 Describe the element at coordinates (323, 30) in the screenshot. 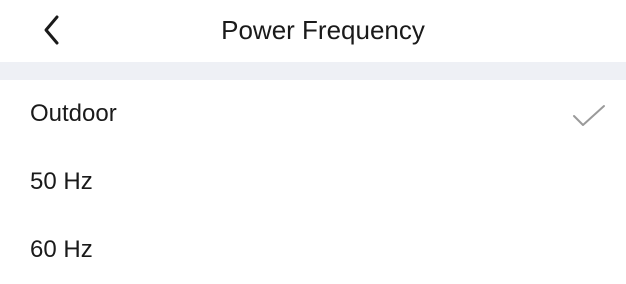

I see `page-title: Power Frequency` at that location.